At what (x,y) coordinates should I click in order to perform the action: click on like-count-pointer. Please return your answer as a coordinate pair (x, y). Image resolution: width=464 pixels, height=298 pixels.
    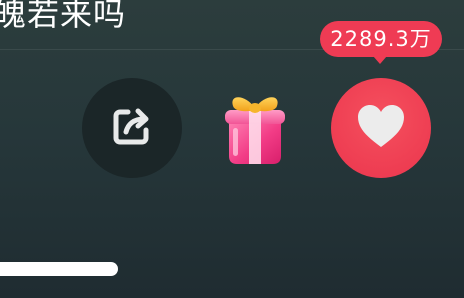
    Looking at the image, I should click on (380, 60).